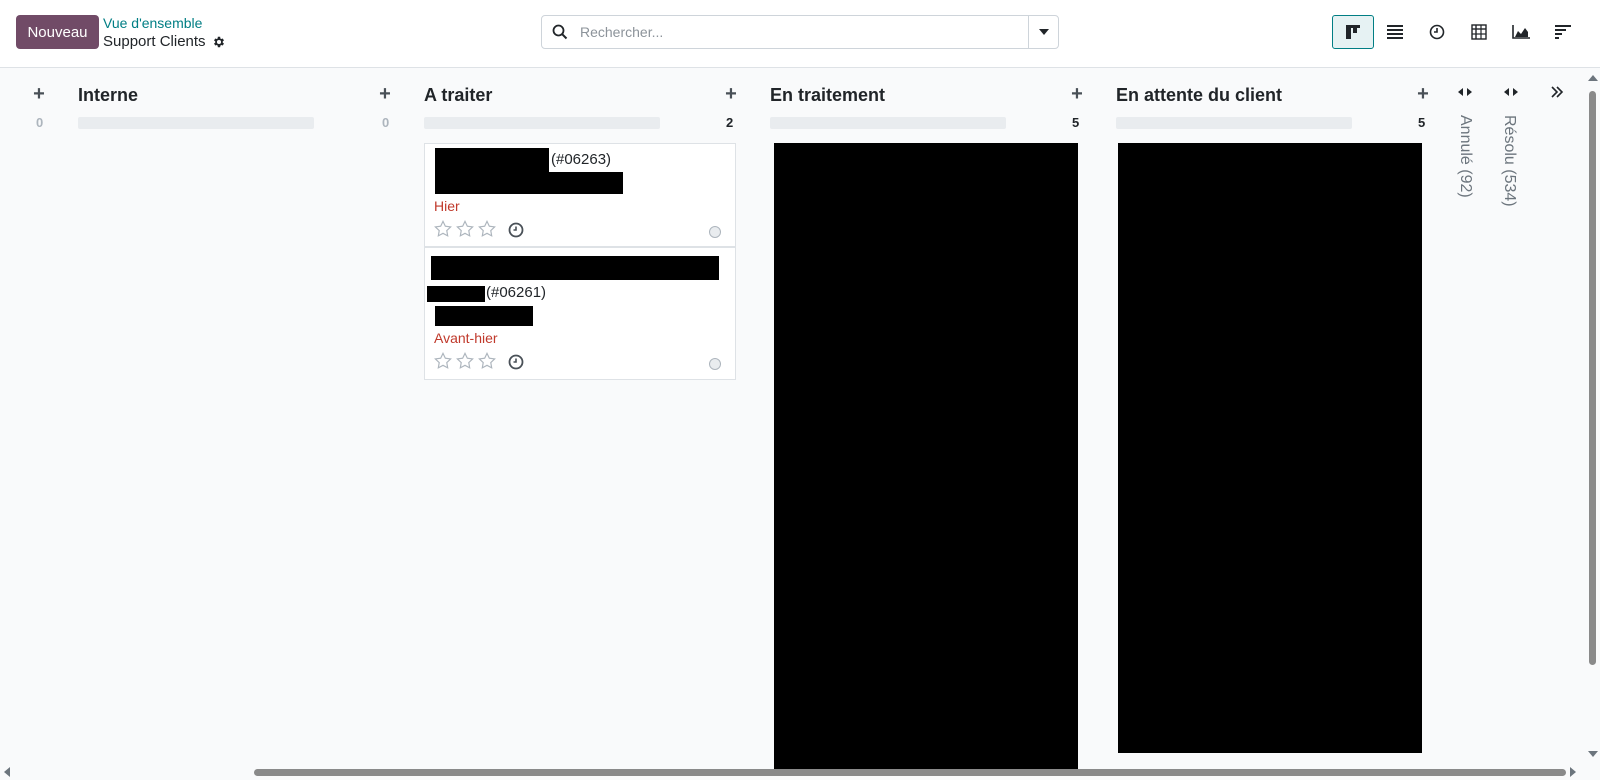  What do you see at coordinates (447, 206) in the screenshot?
I see `ticket-deadline: Hier` at bounding box center [447, 206].